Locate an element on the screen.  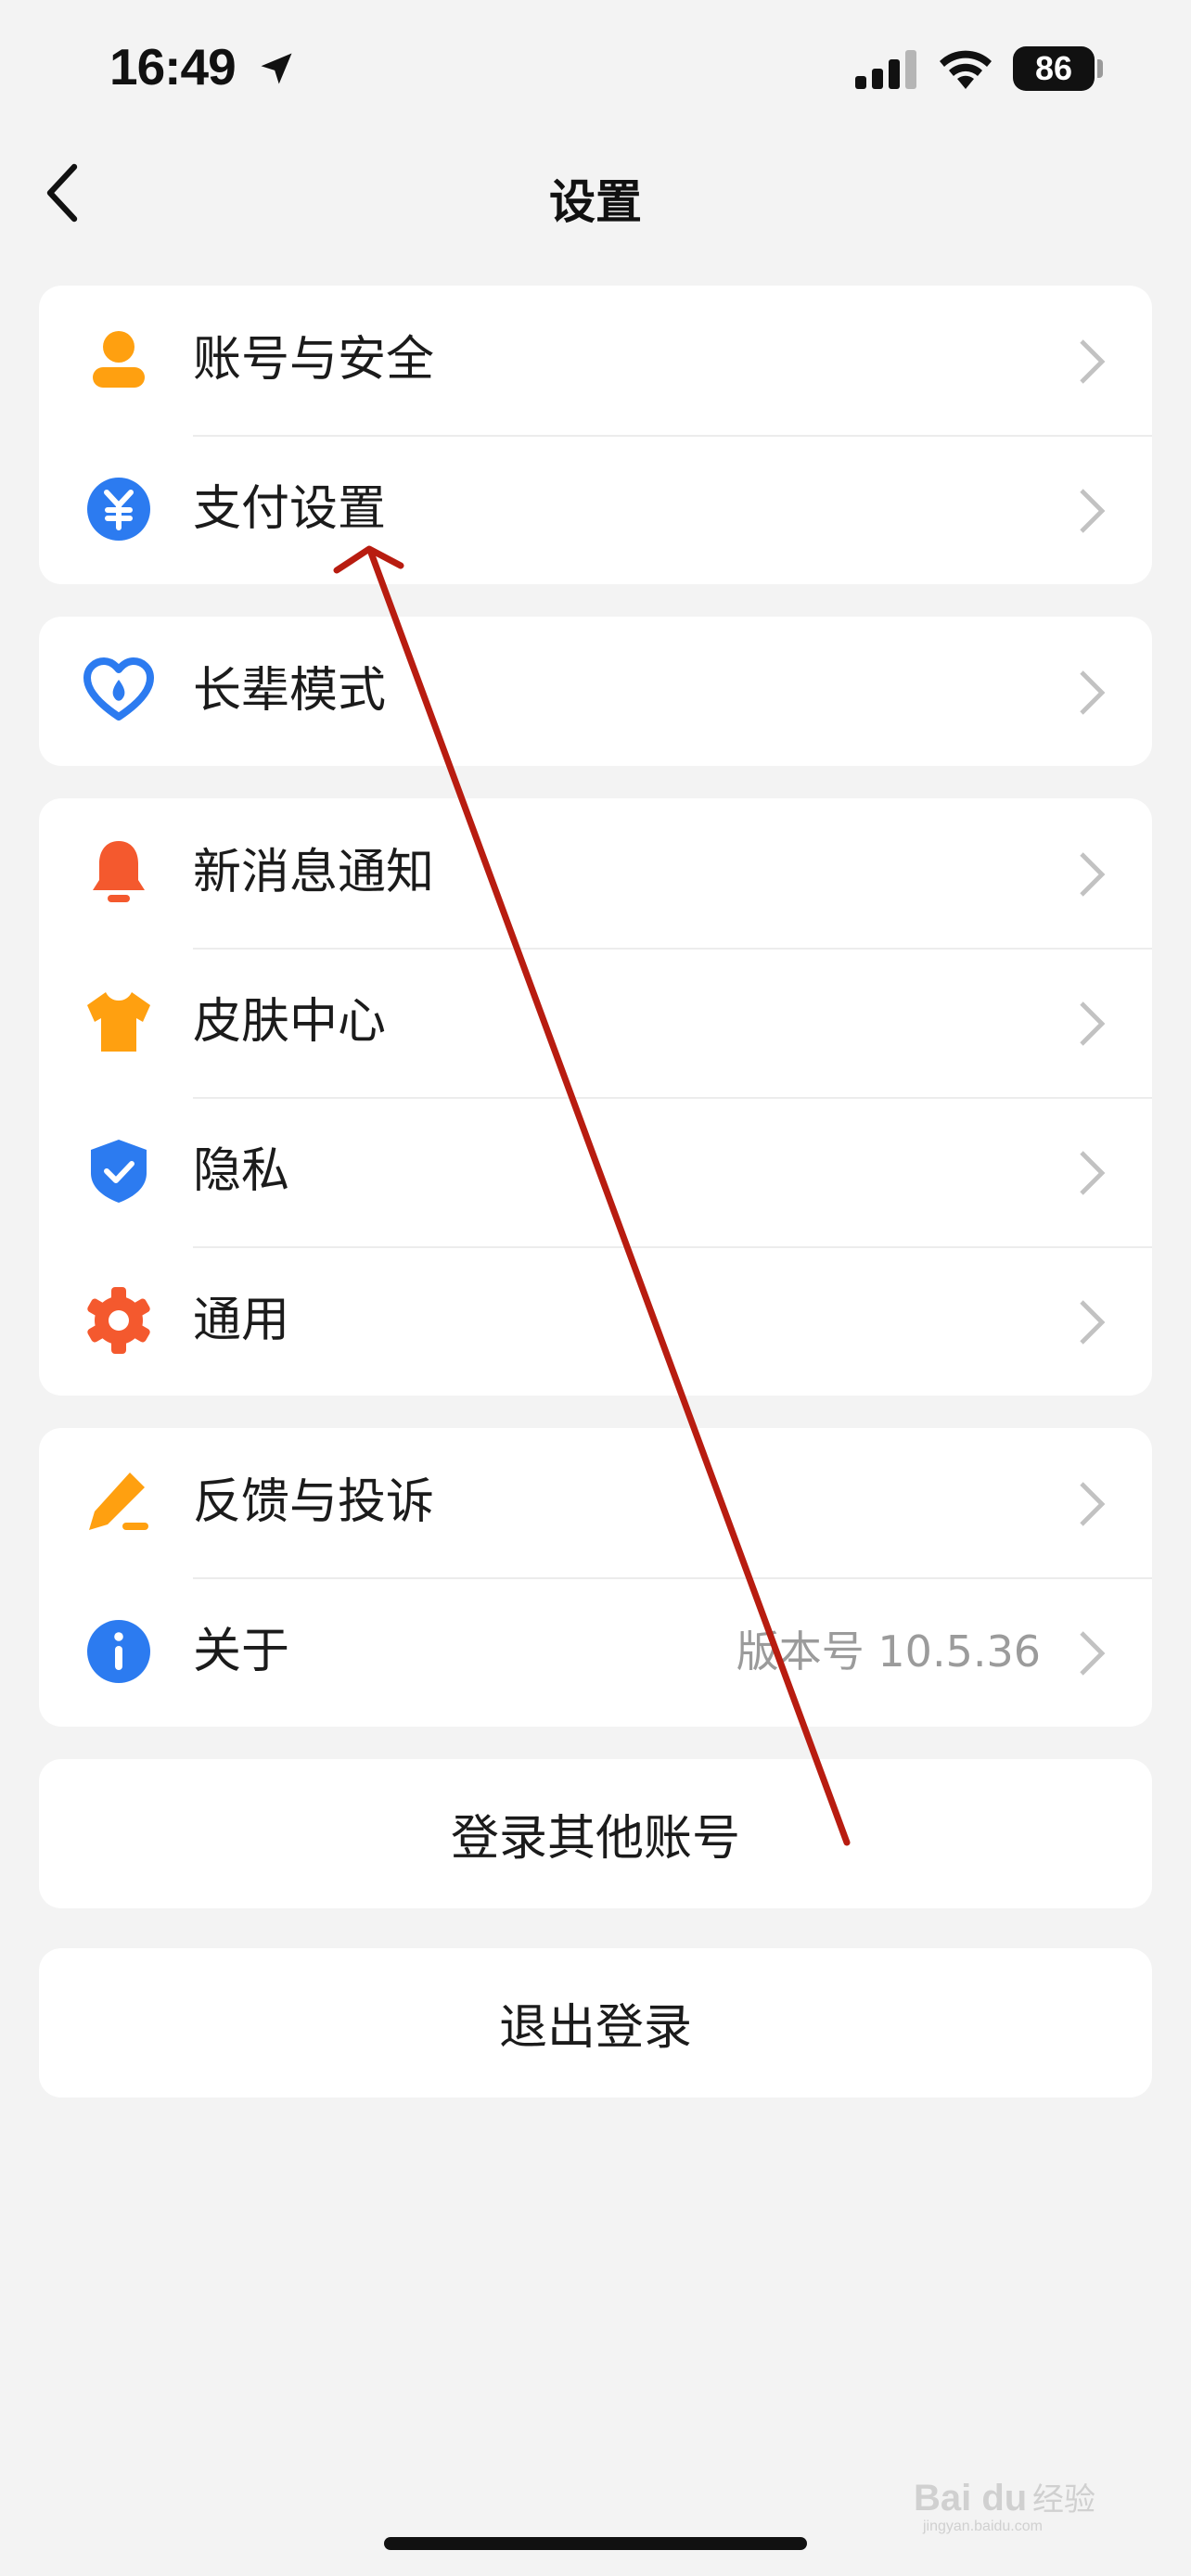
logout-button: 退出登录 is located at coordinates (595, 2023).